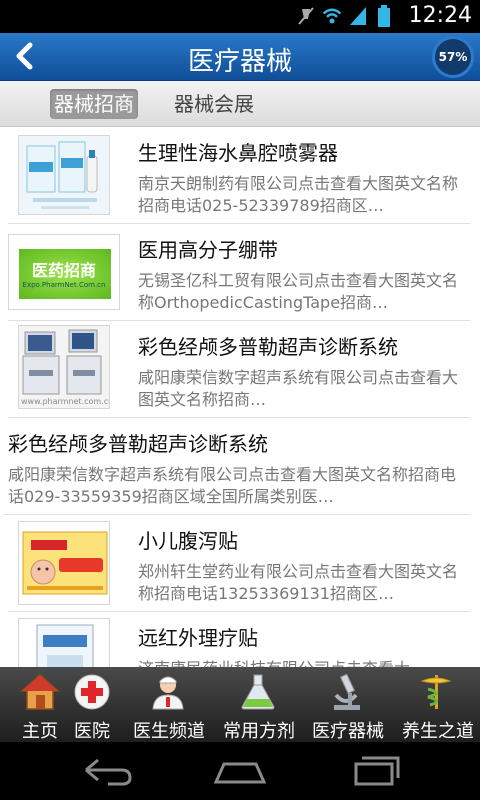 This screenshot has height=800, width=480. I want to click on nav-label: 养生之道, so click(438, 731).